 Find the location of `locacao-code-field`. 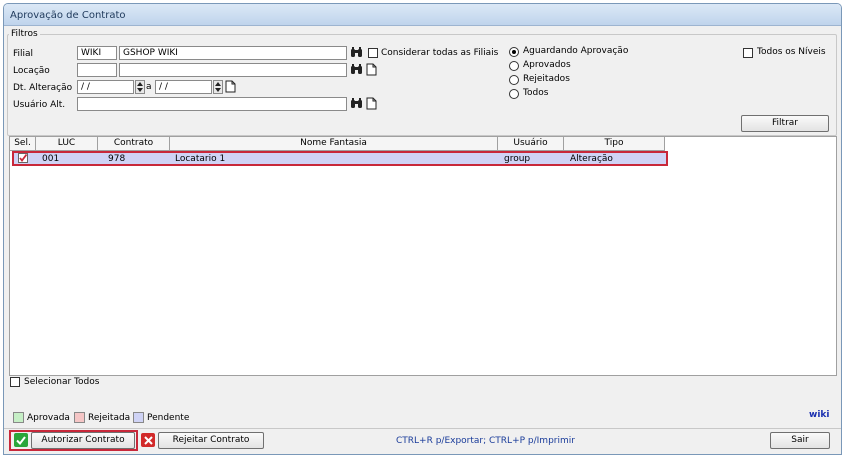

locacao-code-field is located at coordinates (97, 70).